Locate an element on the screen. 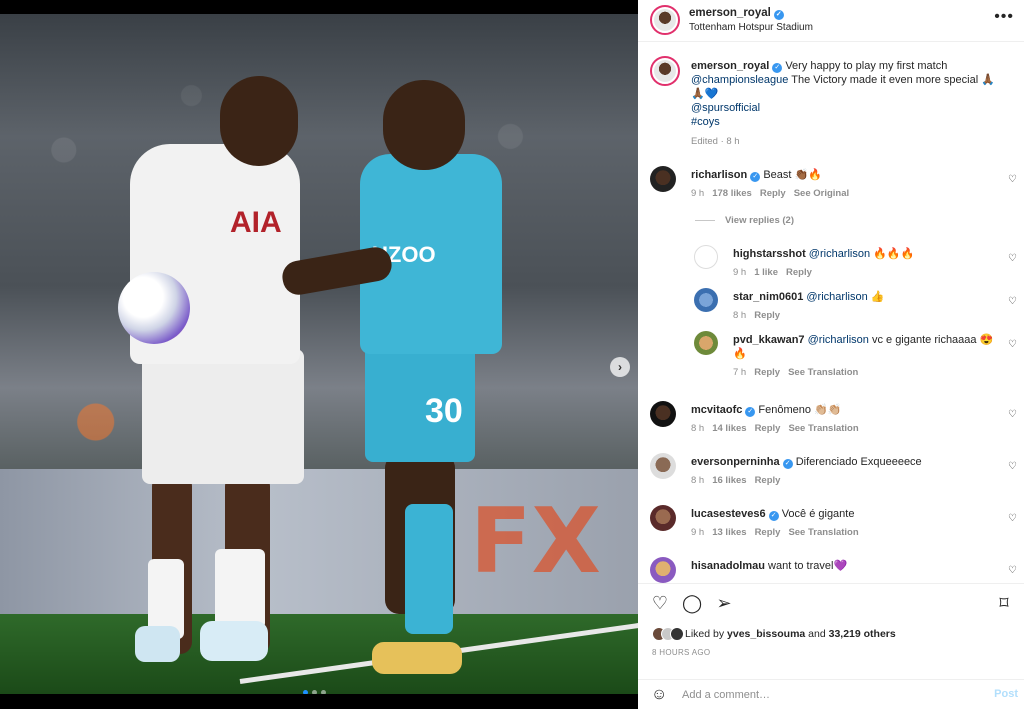  mention-link: @spursofficial is located at coordinates (725, 108).